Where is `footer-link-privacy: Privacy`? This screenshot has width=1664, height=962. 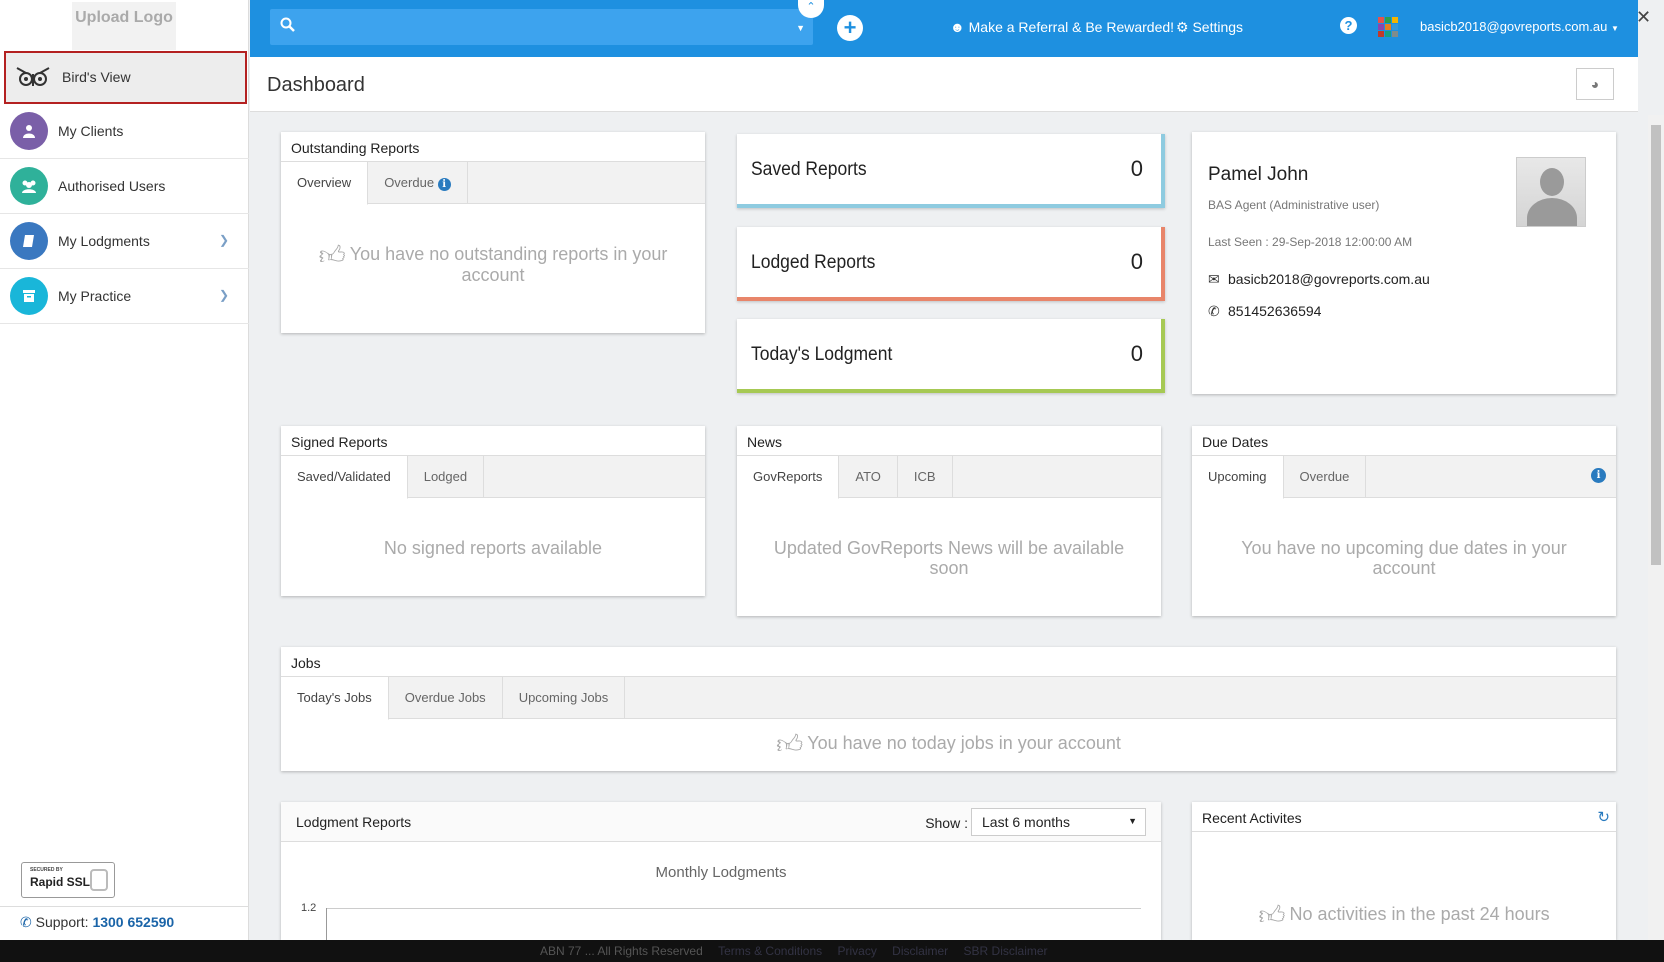
footer-link-privacy: Privacy is located at coordinates (856, 951).